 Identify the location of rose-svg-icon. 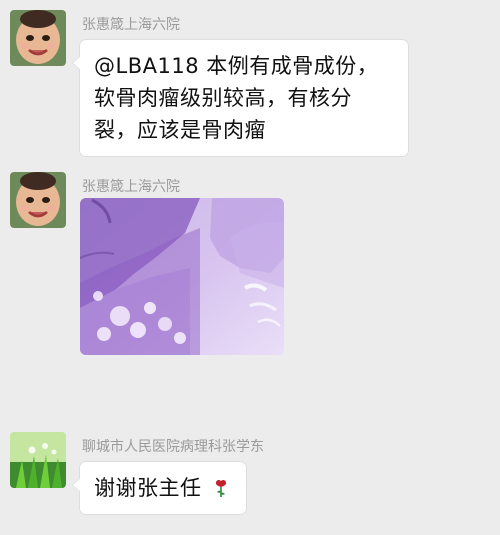
(220, 488).